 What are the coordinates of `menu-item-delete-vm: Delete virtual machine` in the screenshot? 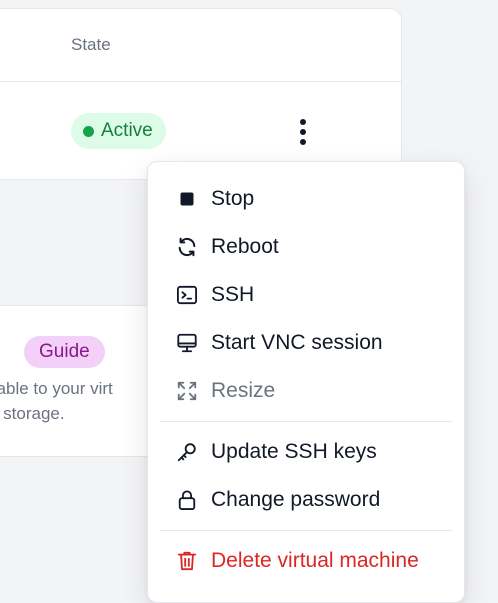 It's located at (306, 561).